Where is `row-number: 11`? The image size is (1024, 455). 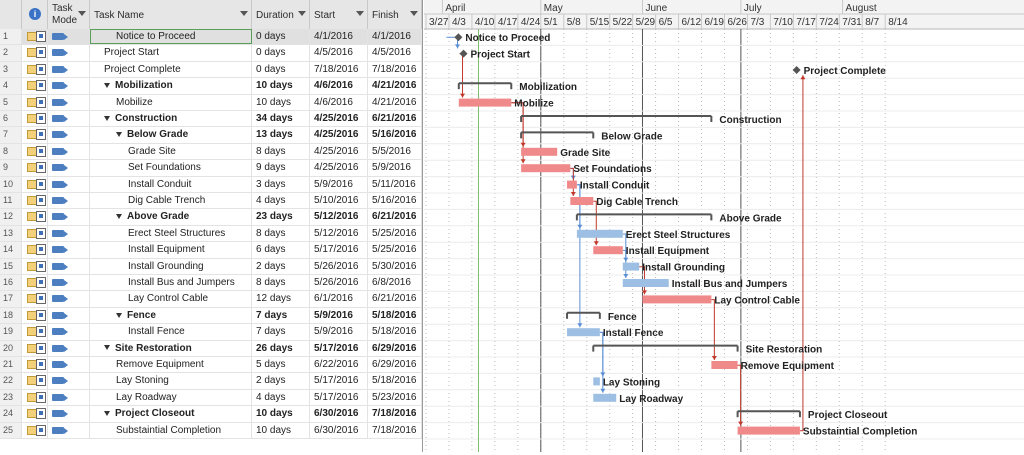 row-number: 11 is located at coordinates (11, 201).